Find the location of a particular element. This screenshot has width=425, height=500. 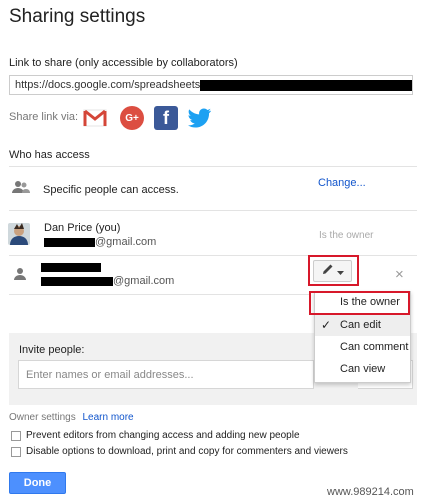

pencil-icon is located at coordinates (328, 271).